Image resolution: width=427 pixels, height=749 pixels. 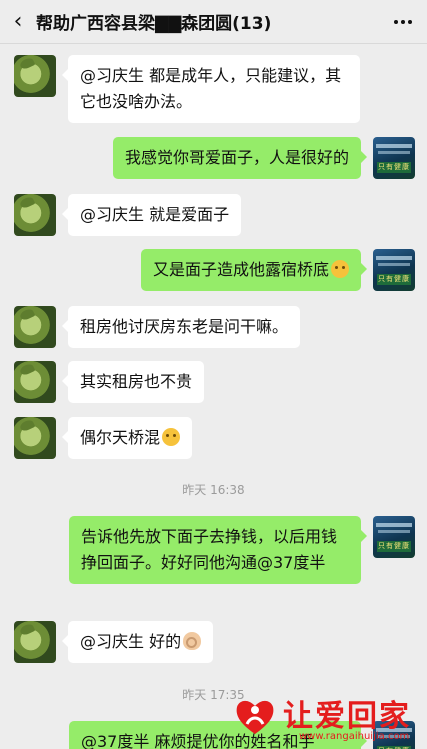 I want to click on watermark-url: www.rangaihuijia.com, so click(x=354, y=736).